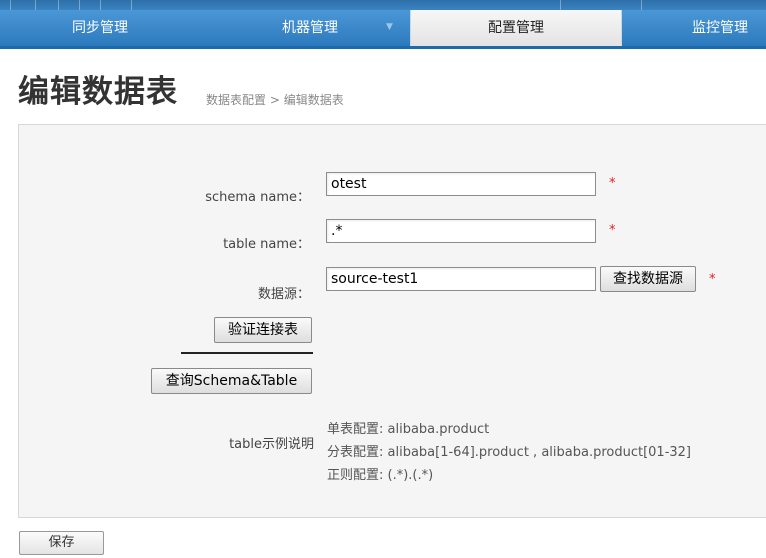 Image resolution: width=766 pixels, height=558 pixels. Describe the element at coordinates (231, 381) in the screenshot. I see `query-schema-table-button: 查询Schema&Table` at that location.